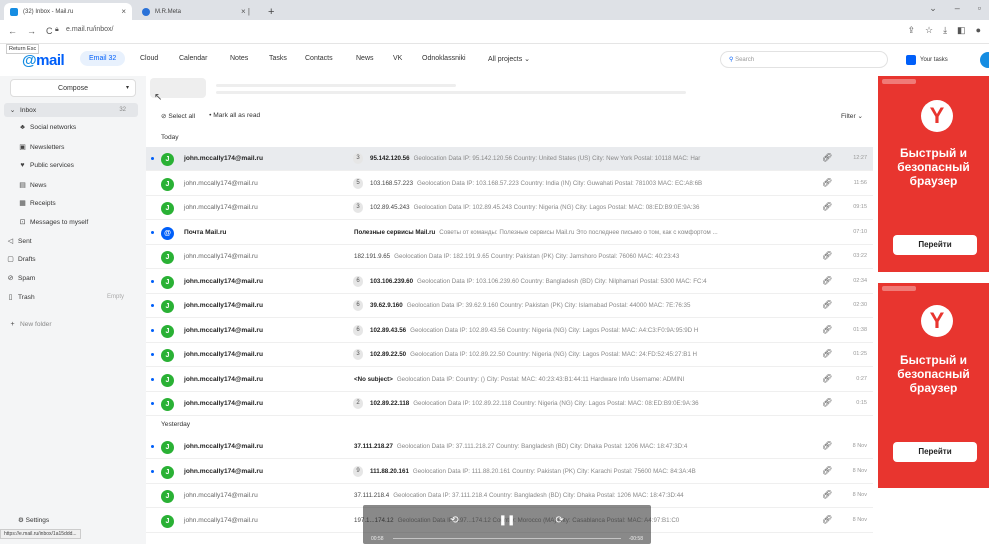  I want to click on reload-icon: C, so click(49, 31).